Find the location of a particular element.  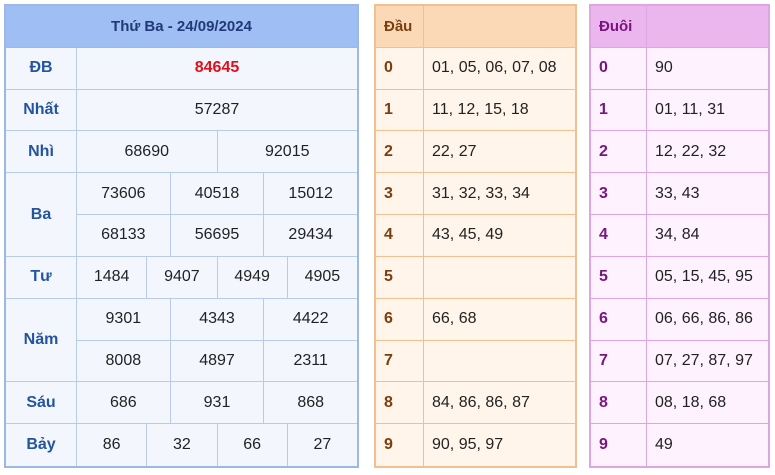

duoi-values: 34, 84 is located at coordinates (677, 235).